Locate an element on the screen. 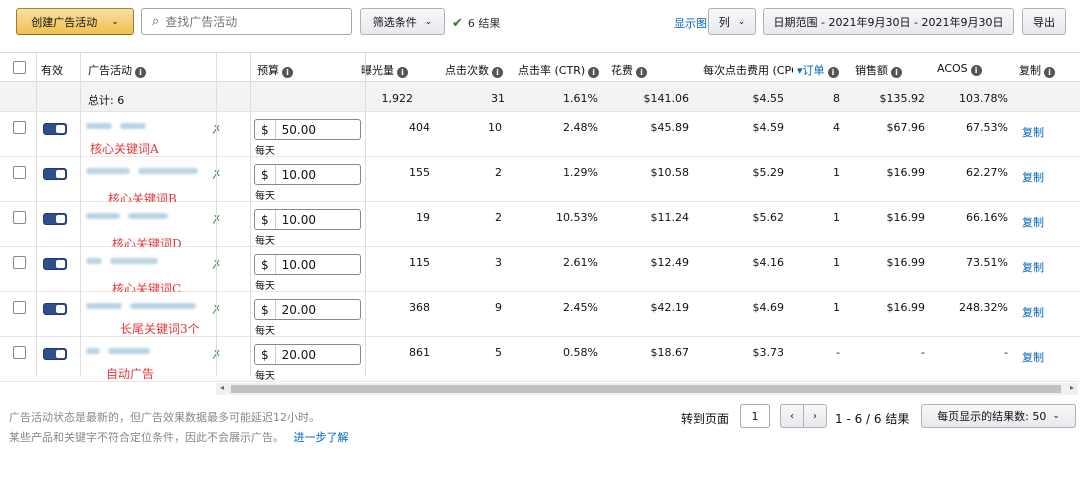 Image resolution: width=1080 pixels, height=477 pixels. date-range-button: 日期范围 - 2021年9月30日 - 2021年9月30日 is located at coordinates (888, 21).